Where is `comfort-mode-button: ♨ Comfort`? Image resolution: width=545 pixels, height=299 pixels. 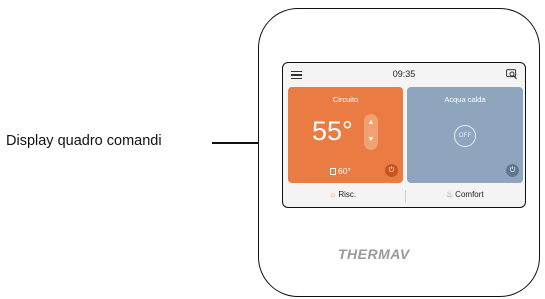
comfort-mode-button: ♨ Comfort is located at coordinates (465, 194).